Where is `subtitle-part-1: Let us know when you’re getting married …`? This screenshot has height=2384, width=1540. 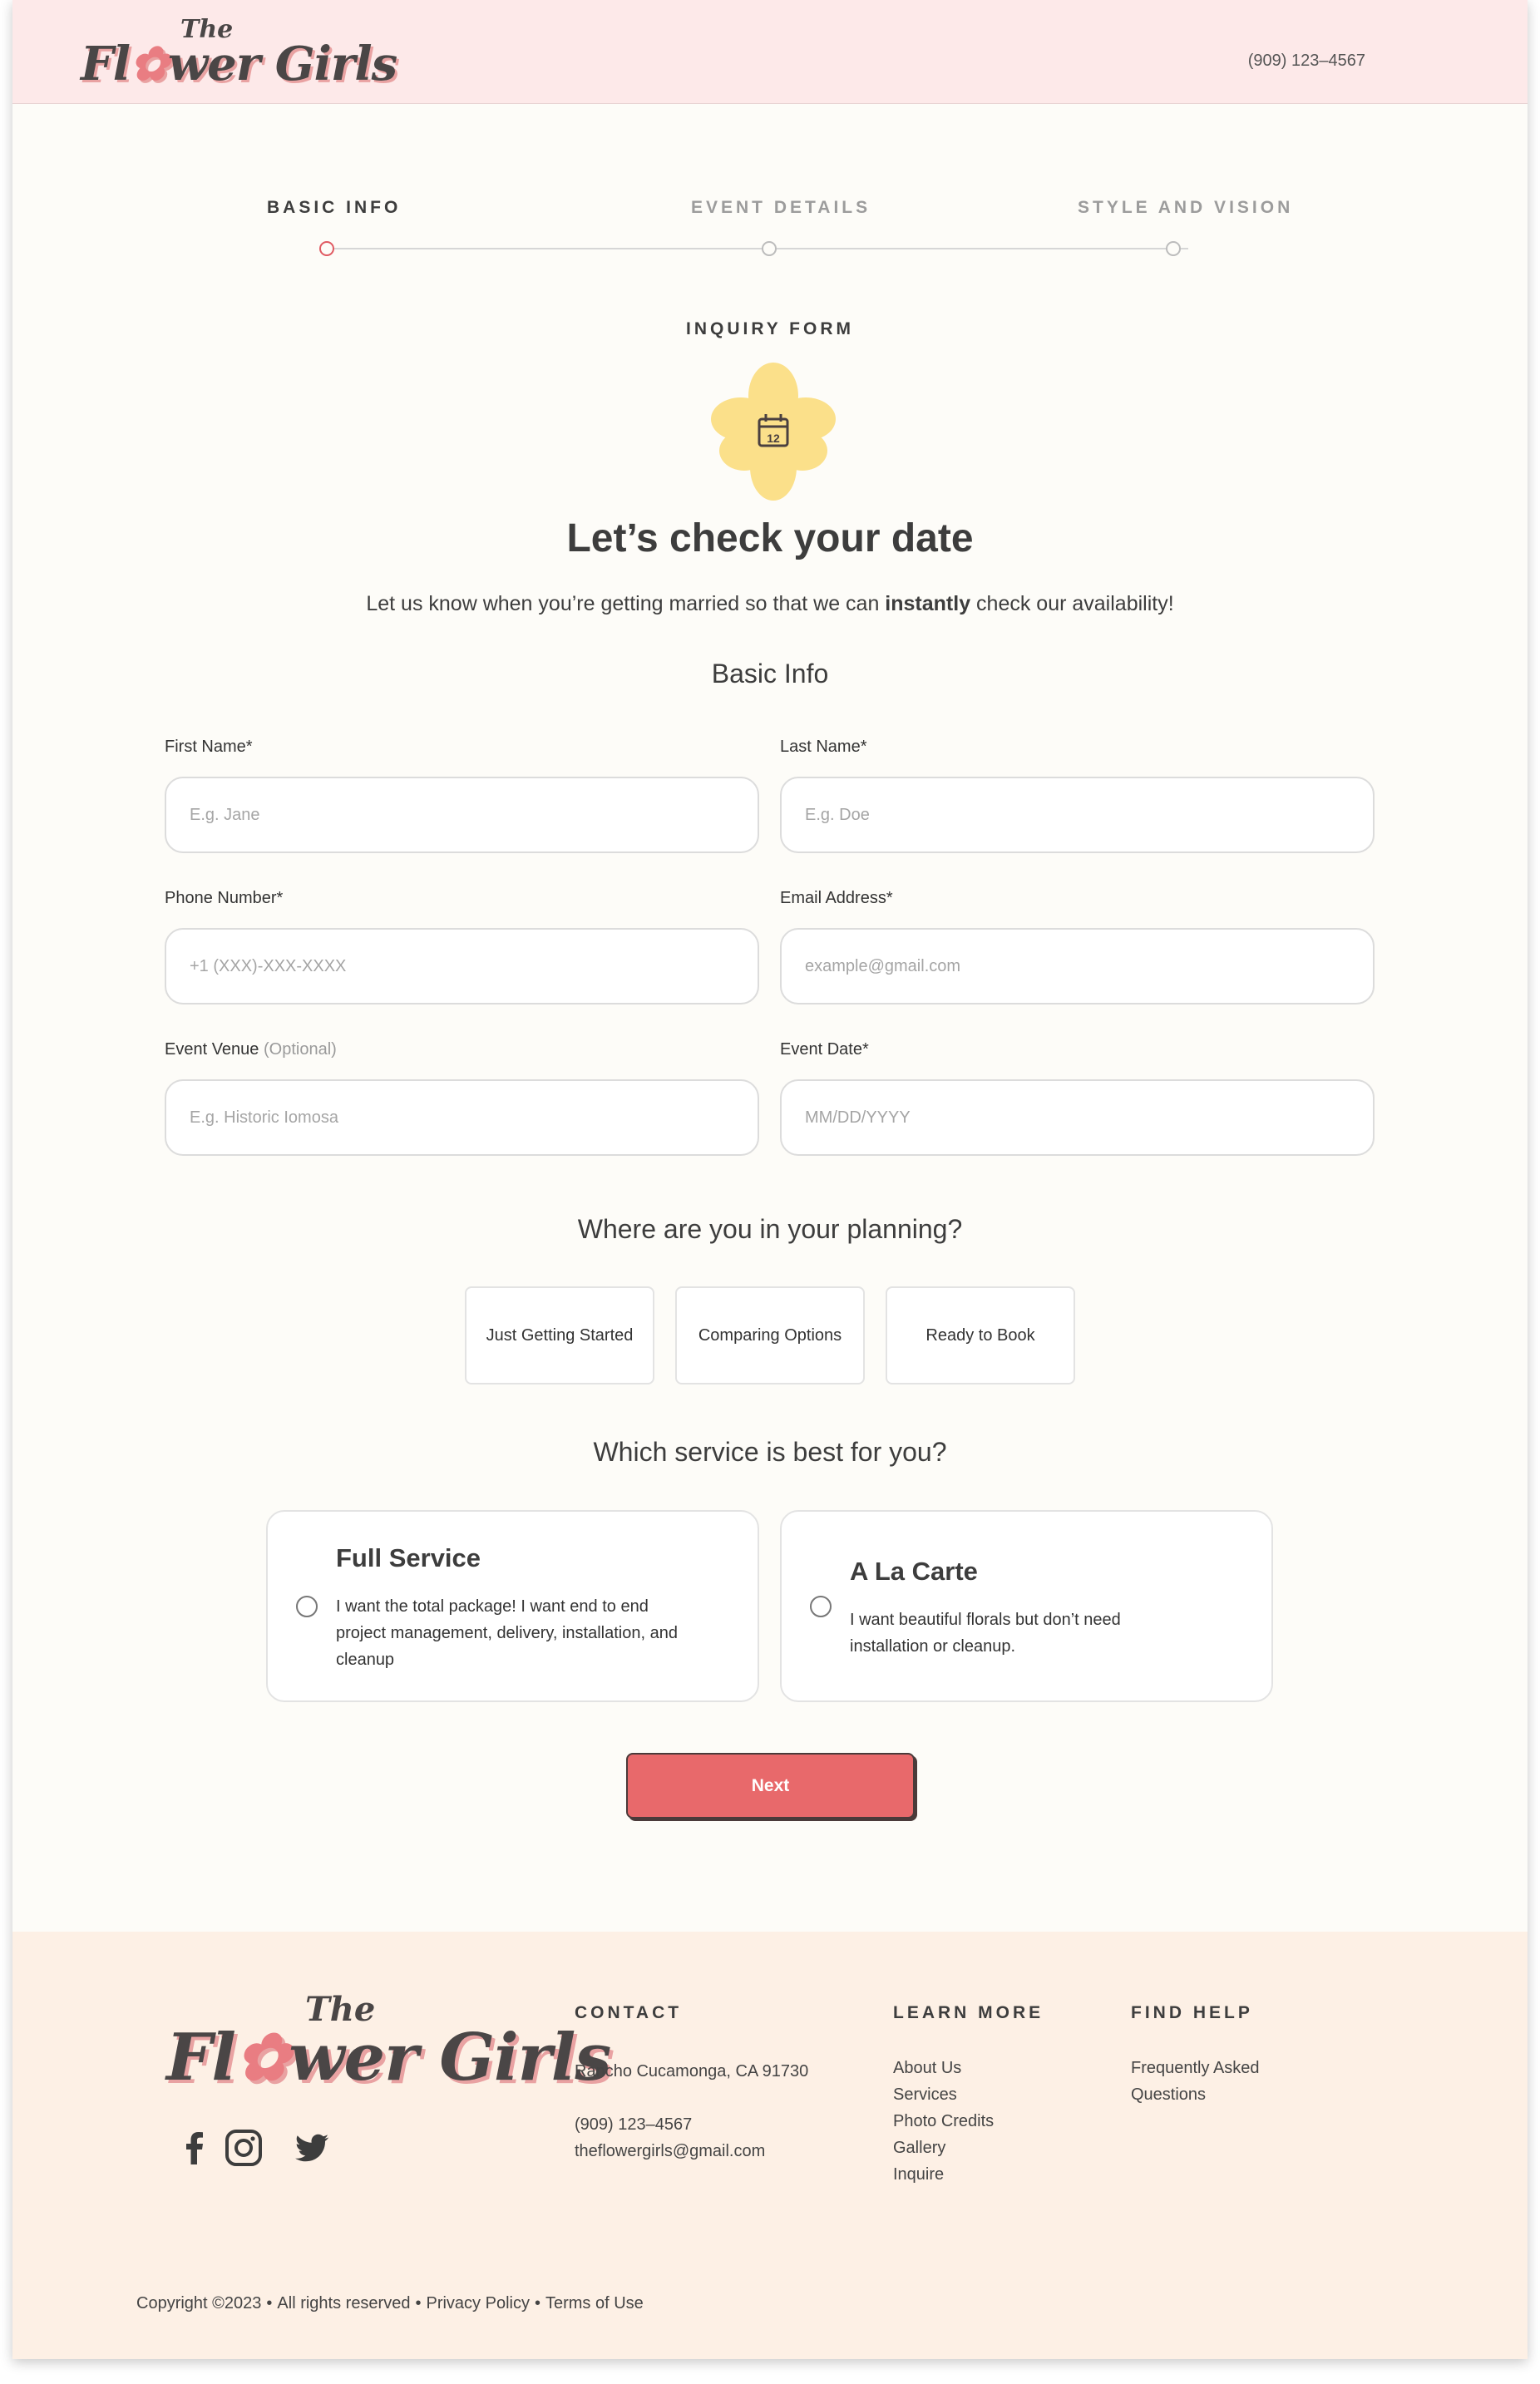 subtitle-part-1: Let us know when you’re getting married … is located at coordinates (626, 603).